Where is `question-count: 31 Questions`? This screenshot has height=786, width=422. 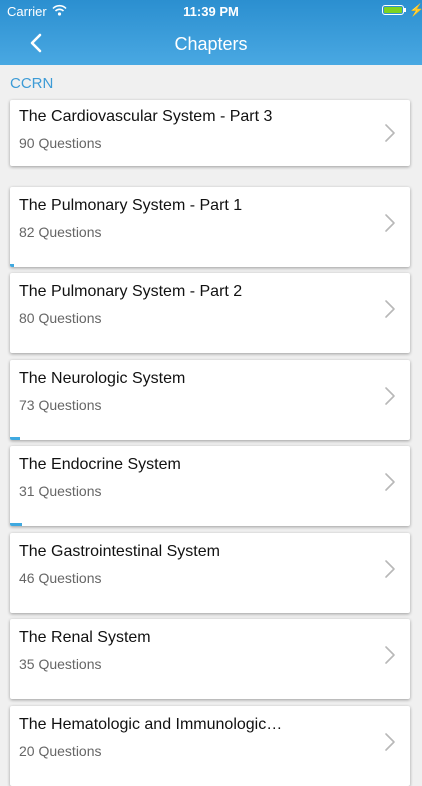
question-count: 31 Questions is located at coordinates (60, 491).